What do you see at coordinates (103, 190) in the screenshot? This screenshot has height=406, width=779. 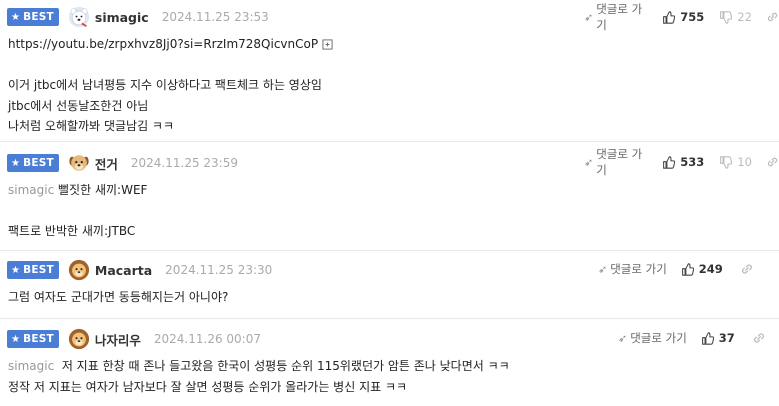 I see `comment-line: 뻘짓한 새끼:WEF` at bounding box center [103, 190].